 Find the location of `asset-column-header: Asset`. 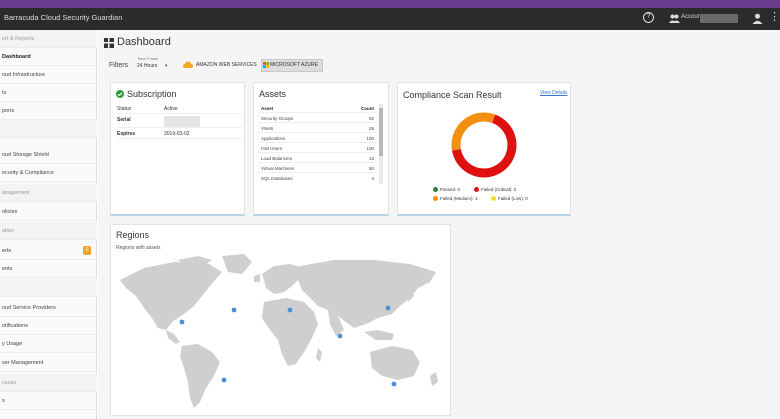

asset-column-header: Asset is located at coordinates (267, 108).